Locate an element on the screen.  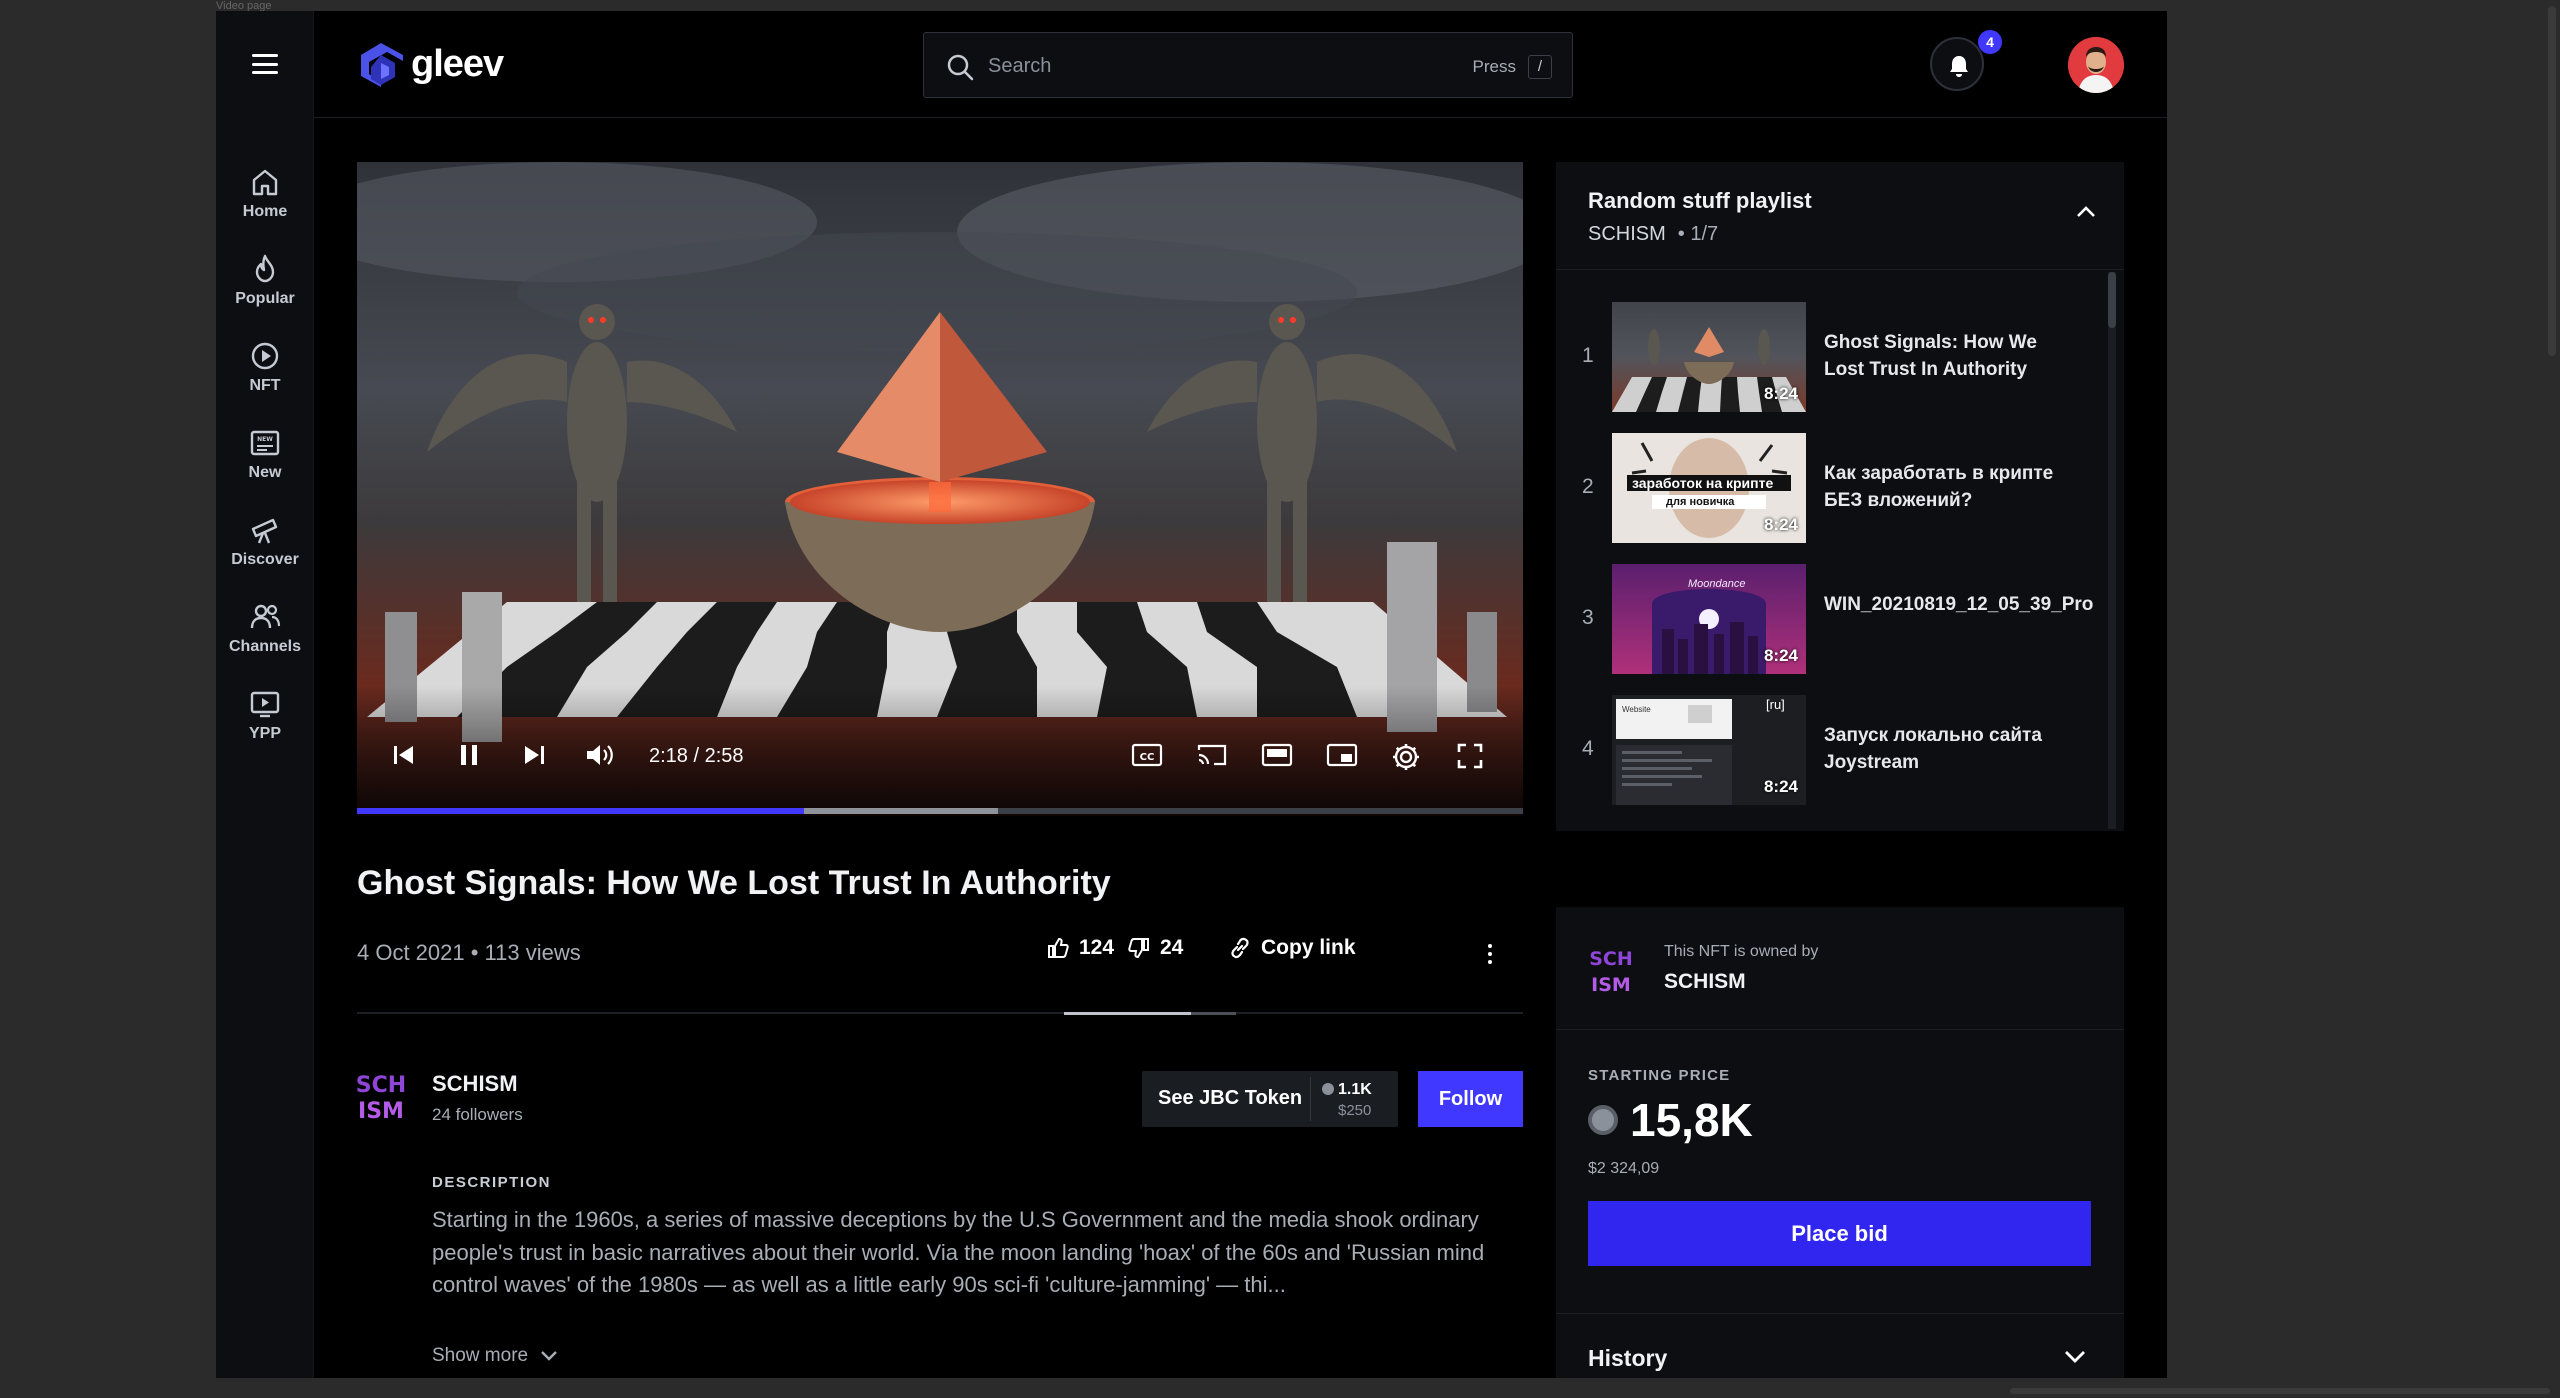
nav-label: Home is located at coordinates (265, 211).